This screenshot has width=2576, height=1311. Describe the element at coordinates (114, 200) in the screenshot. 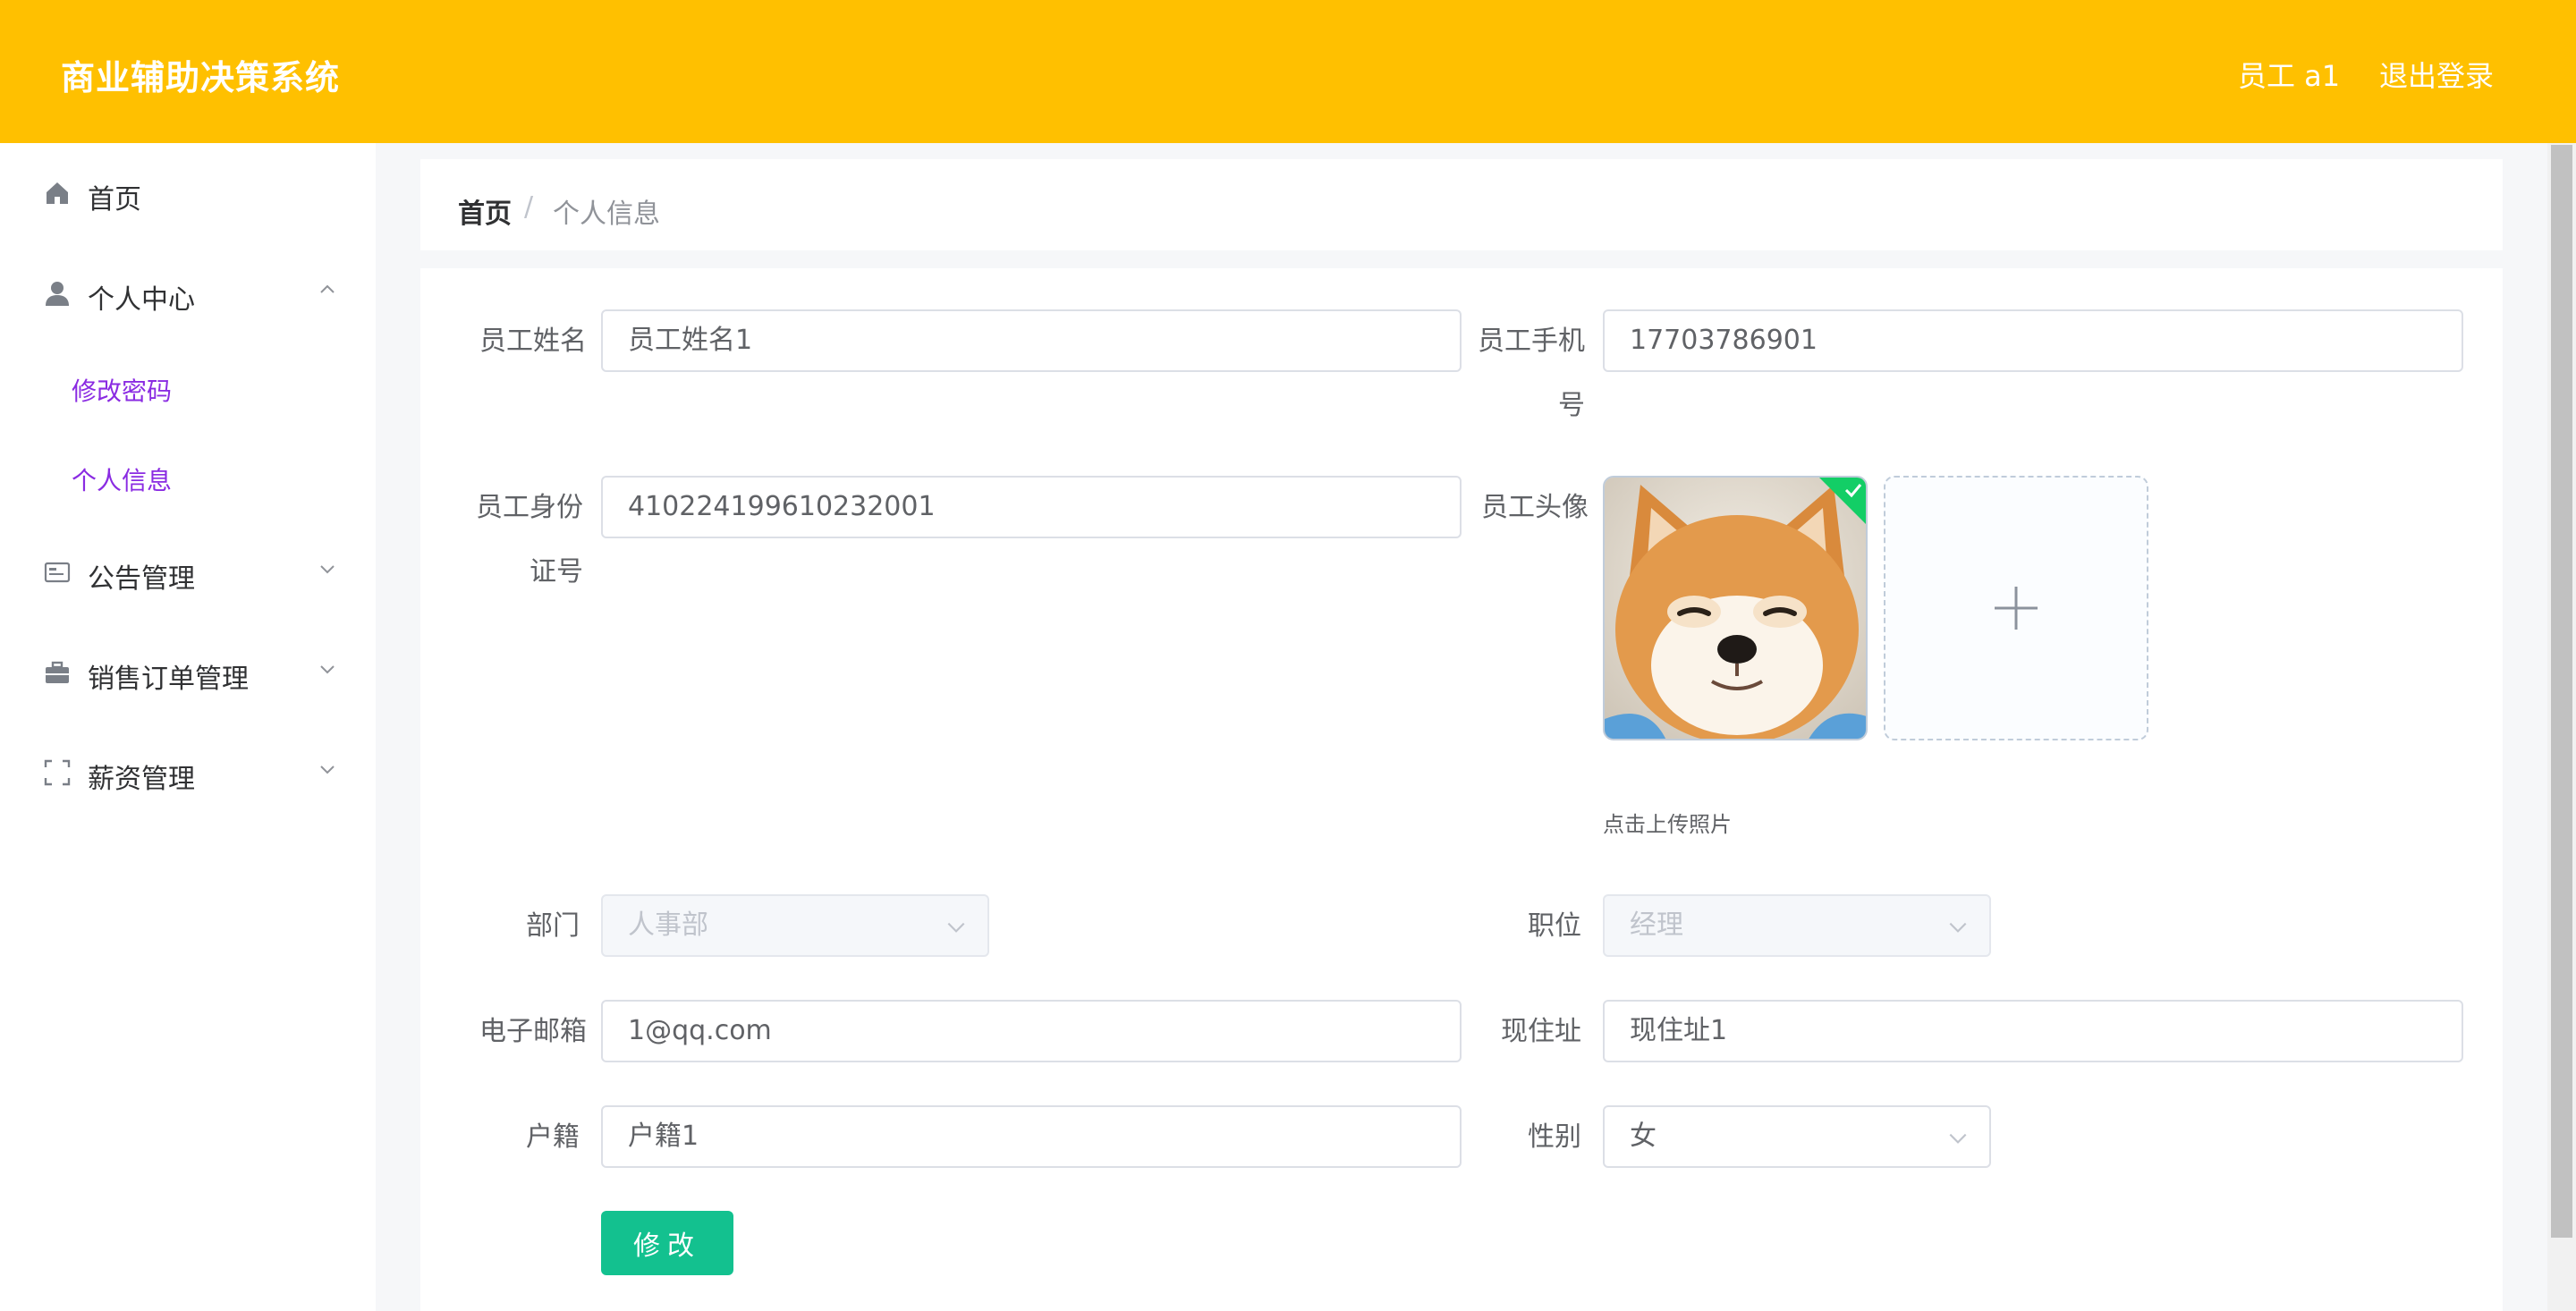

I see `sidebar-item-label: 首页` at that location.